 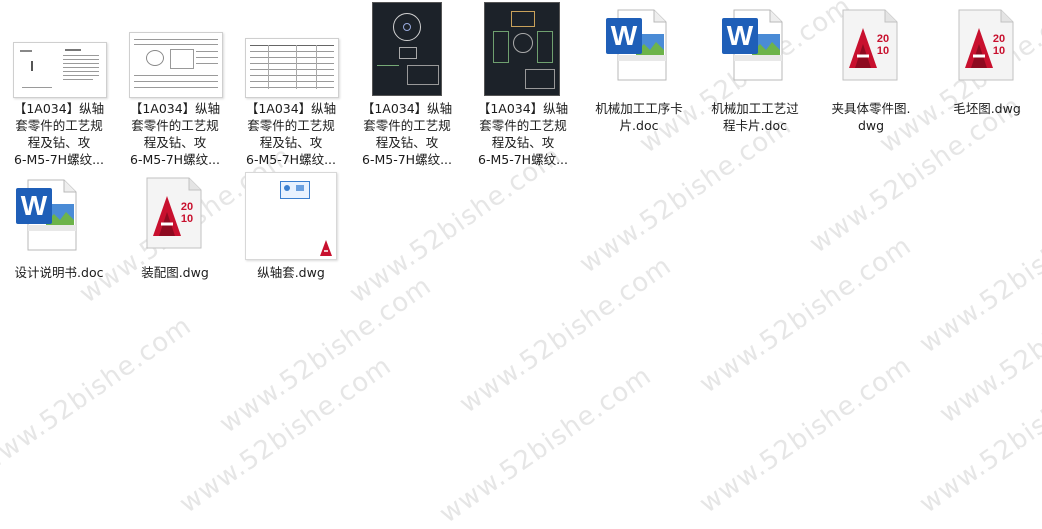 I want to click on file-name-label: 毛坯图.dwg, so click(x=987, y=108).